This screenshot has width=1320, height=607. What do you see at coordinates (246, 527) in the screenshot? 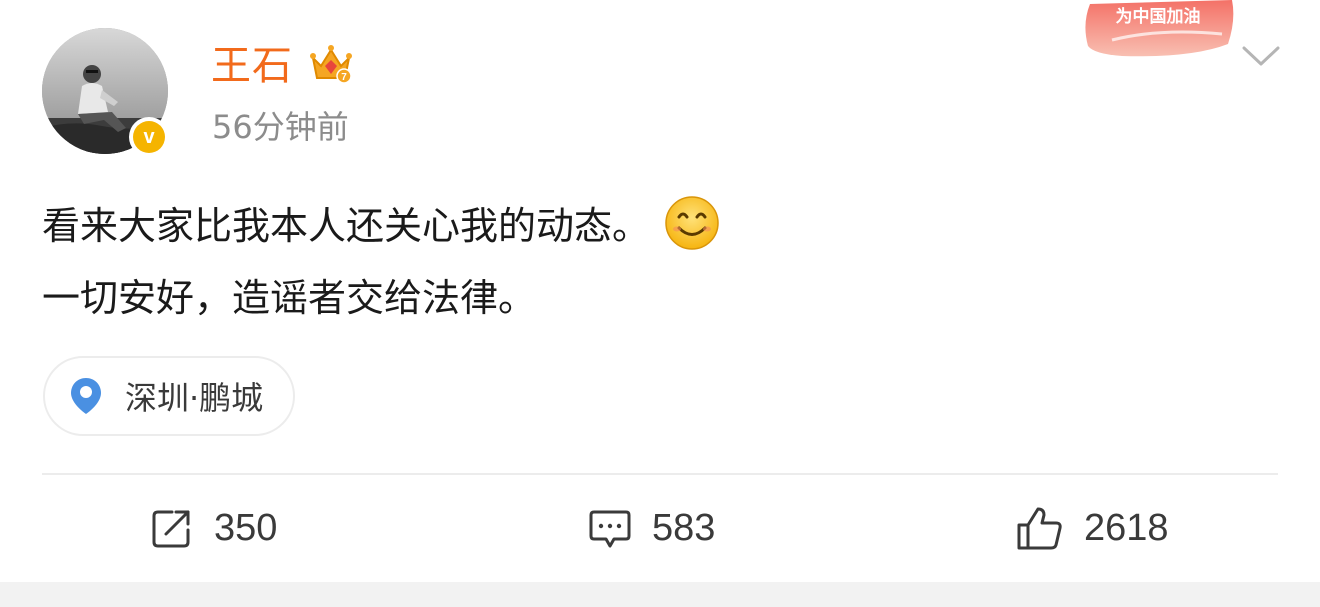
I see `repost-count: 350` at bounding box center [246, 527].